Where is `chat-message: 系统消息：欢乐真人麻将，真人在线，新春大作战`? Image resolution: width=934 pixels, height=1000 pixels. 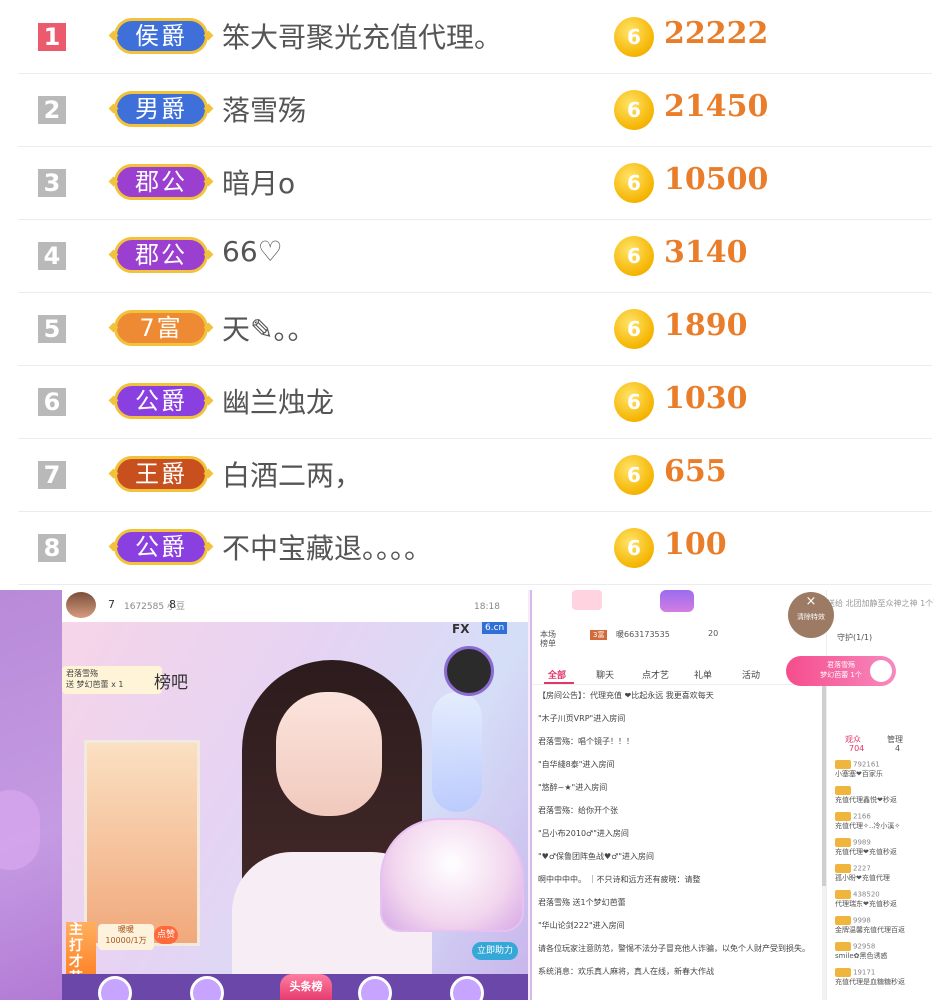 chat-message: 系统消息：欢乐真人麻将，真人在线，新春大作战 is located at coordinates (626, 971).